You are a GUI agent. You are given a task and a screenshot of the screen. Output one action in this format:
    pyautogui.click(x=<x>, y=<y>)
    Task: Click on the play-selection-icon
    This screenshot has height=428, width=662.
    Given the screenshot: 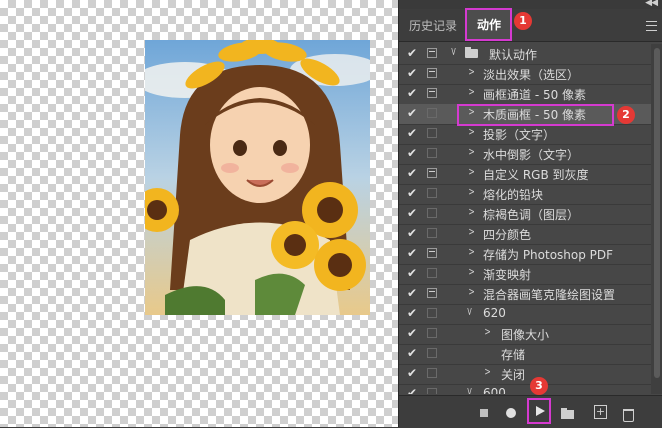 What is the action you would take?
    pyautogui.click(x=539, y=411)
    